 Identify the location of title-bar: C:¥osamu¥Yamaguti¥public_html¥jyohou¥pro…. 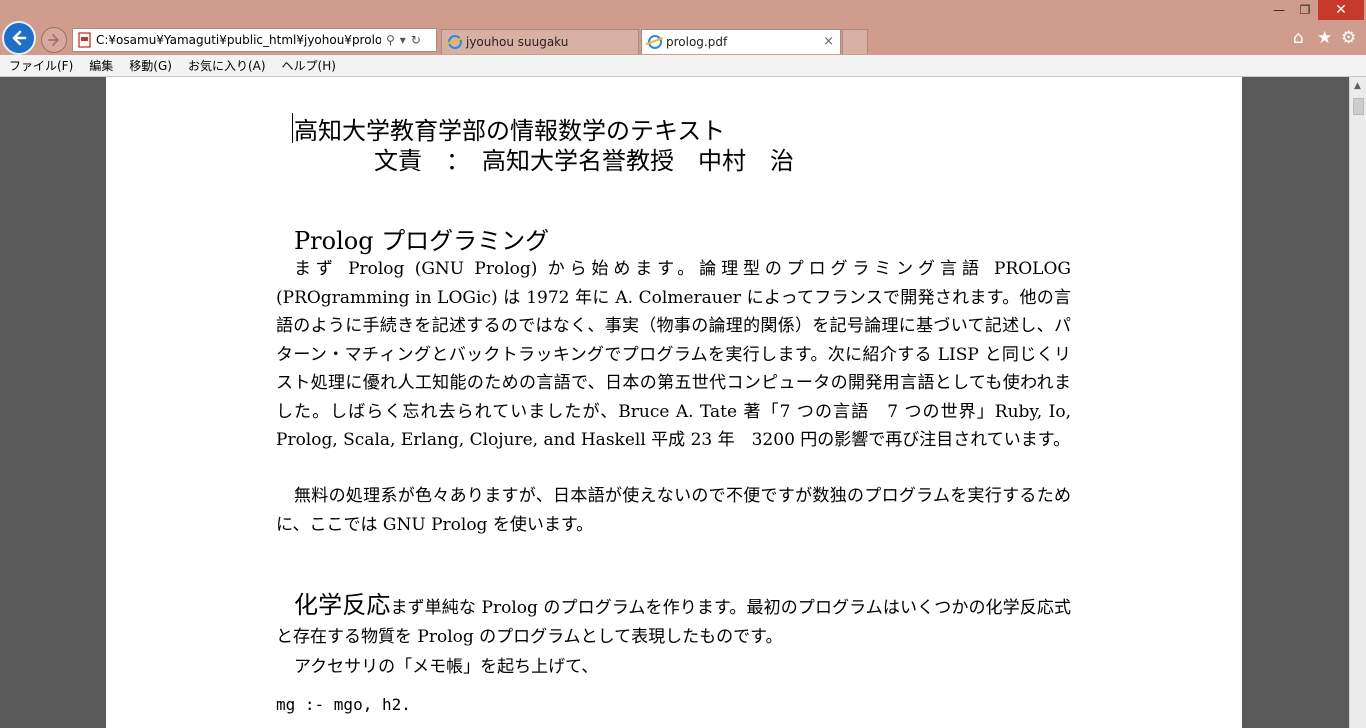
(683, 27).